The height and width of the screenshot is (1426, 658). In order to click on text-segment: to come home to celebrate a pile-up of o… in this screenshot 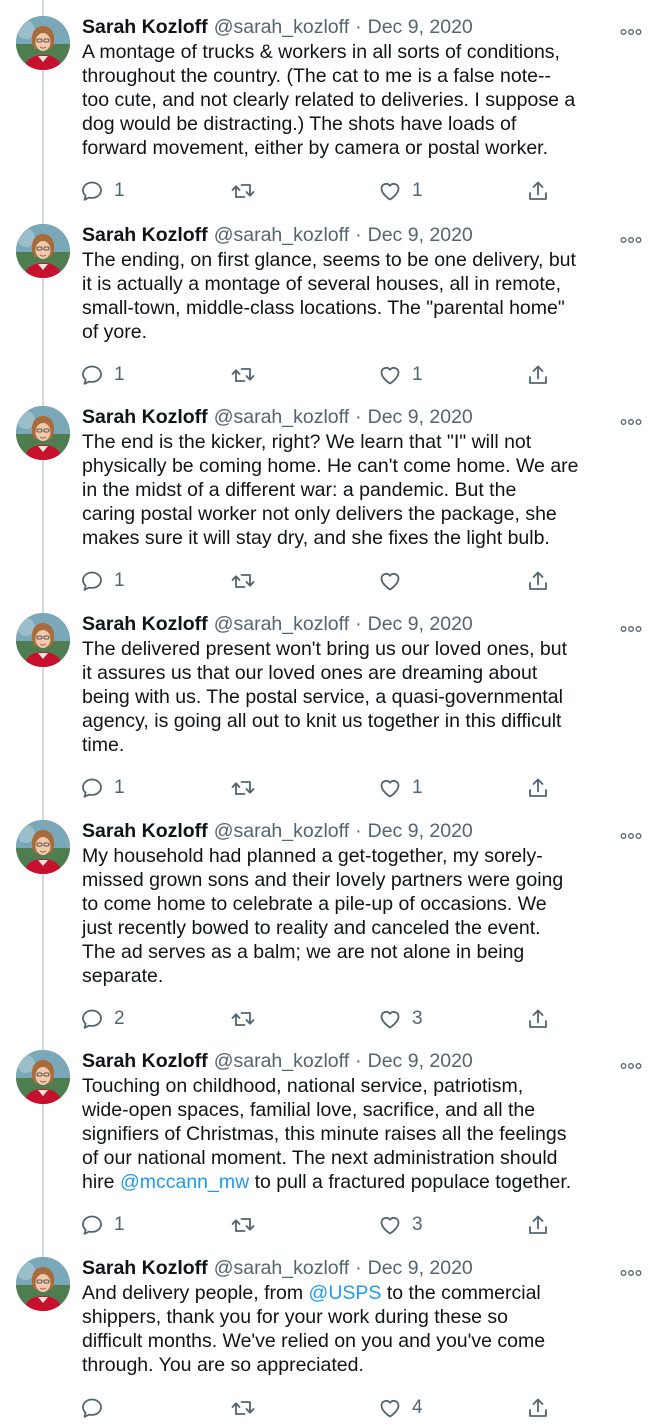, I will do `click(314, 904)`.